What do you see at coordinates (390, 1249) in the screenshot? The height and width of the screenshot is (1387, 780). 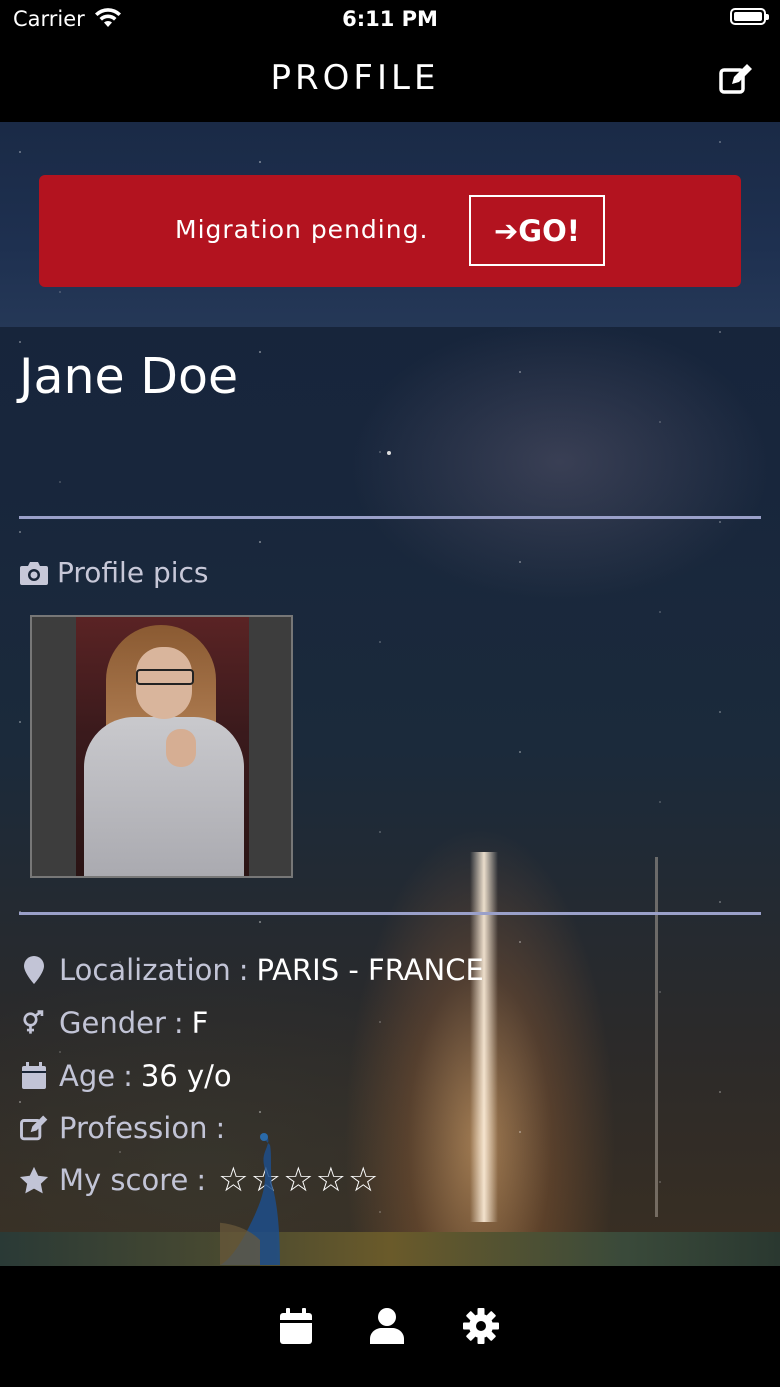 I see `scene-ground` at bounding box center [390, 1249].